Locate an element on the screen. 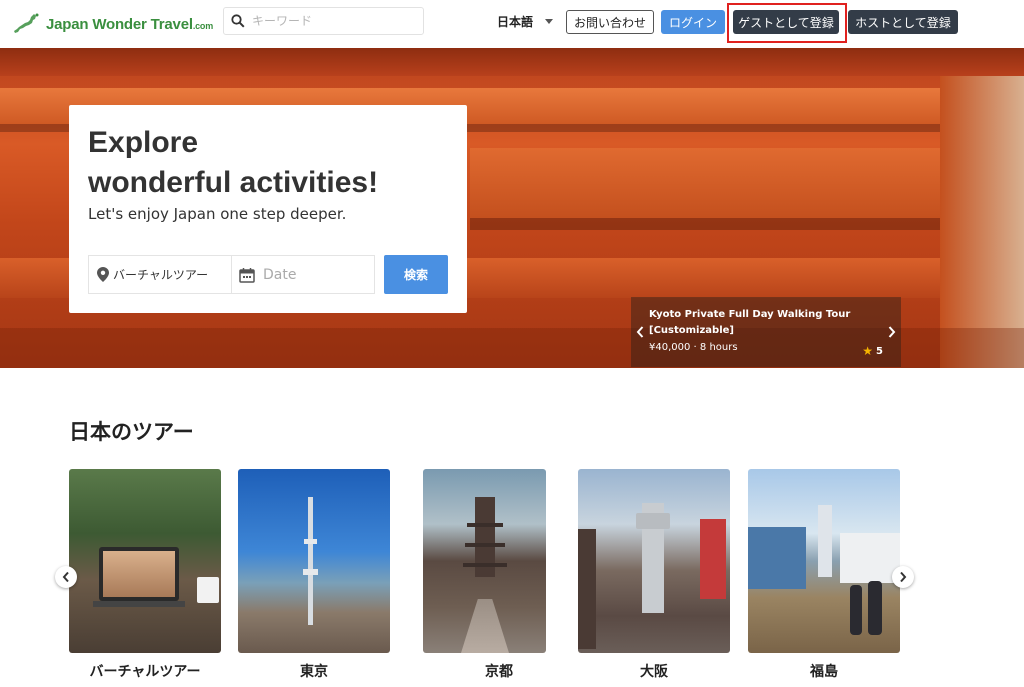  hero-gate-shadow is located at coordinates (710, 224).